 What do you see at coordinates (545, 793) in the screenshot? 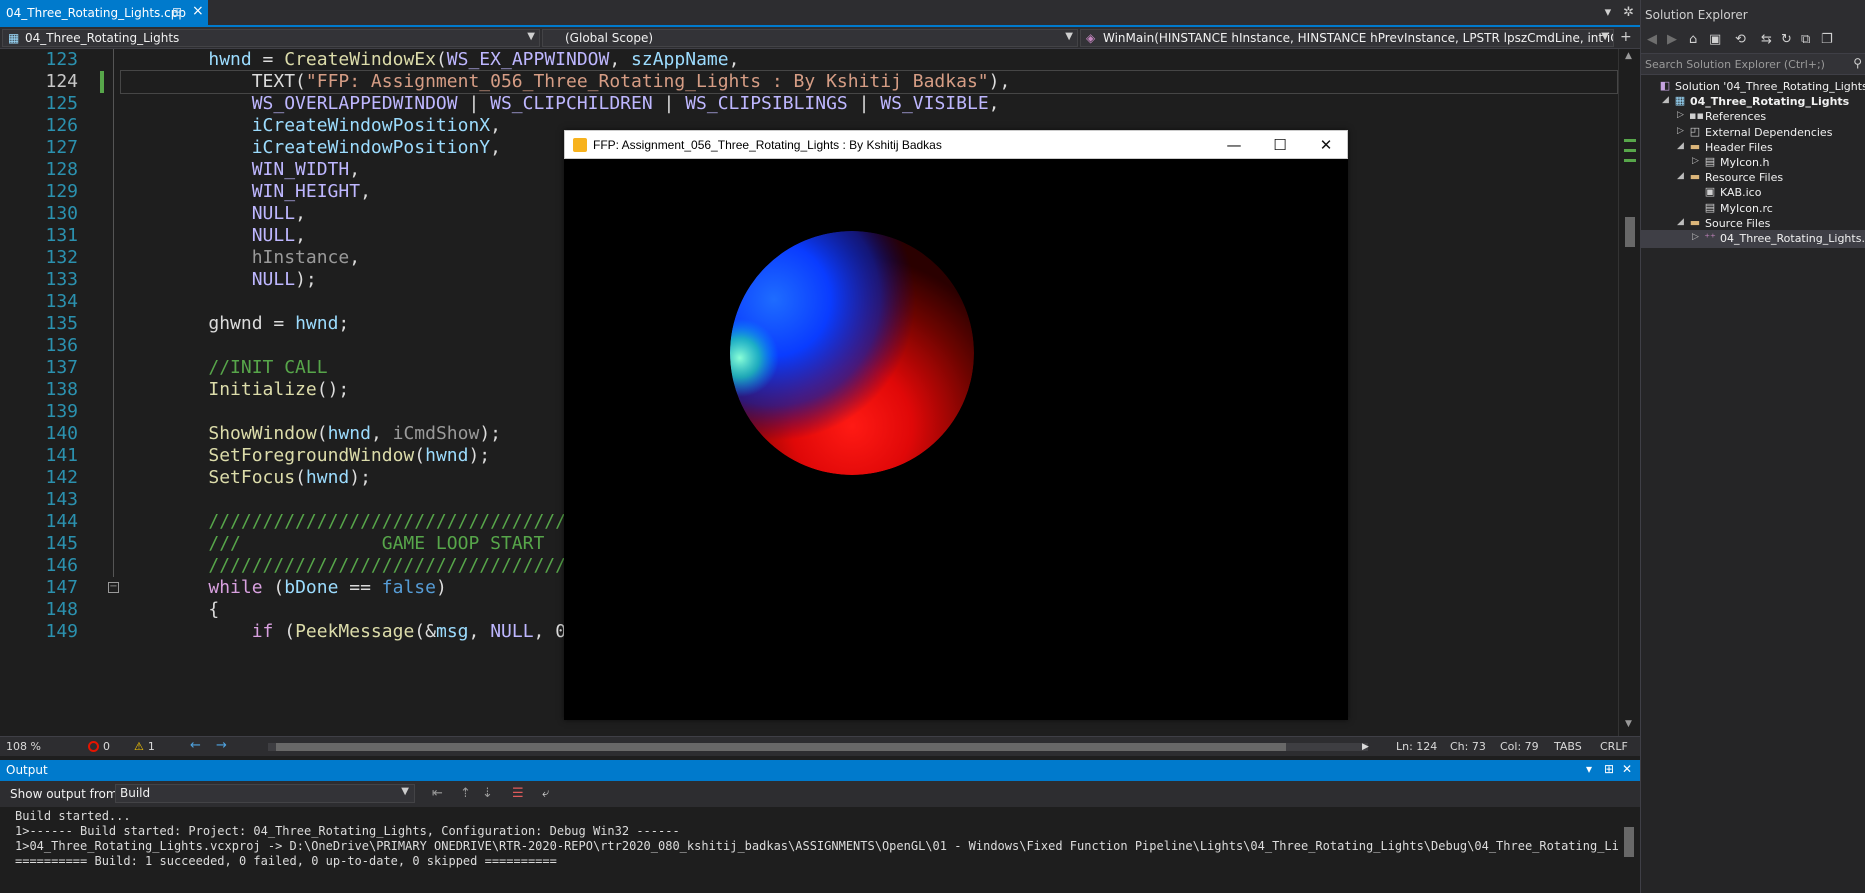
I see `word-wrap-icon: ⤶` at bounding box center [545, 793].